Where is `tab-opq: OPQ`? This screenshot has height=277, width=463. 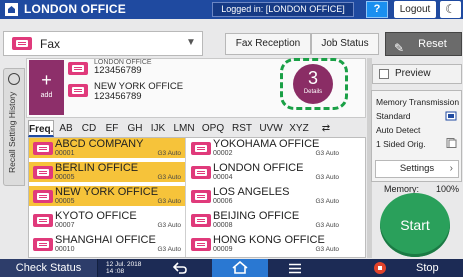 tab-opq: OPQ is located at coordinates (213, 128).